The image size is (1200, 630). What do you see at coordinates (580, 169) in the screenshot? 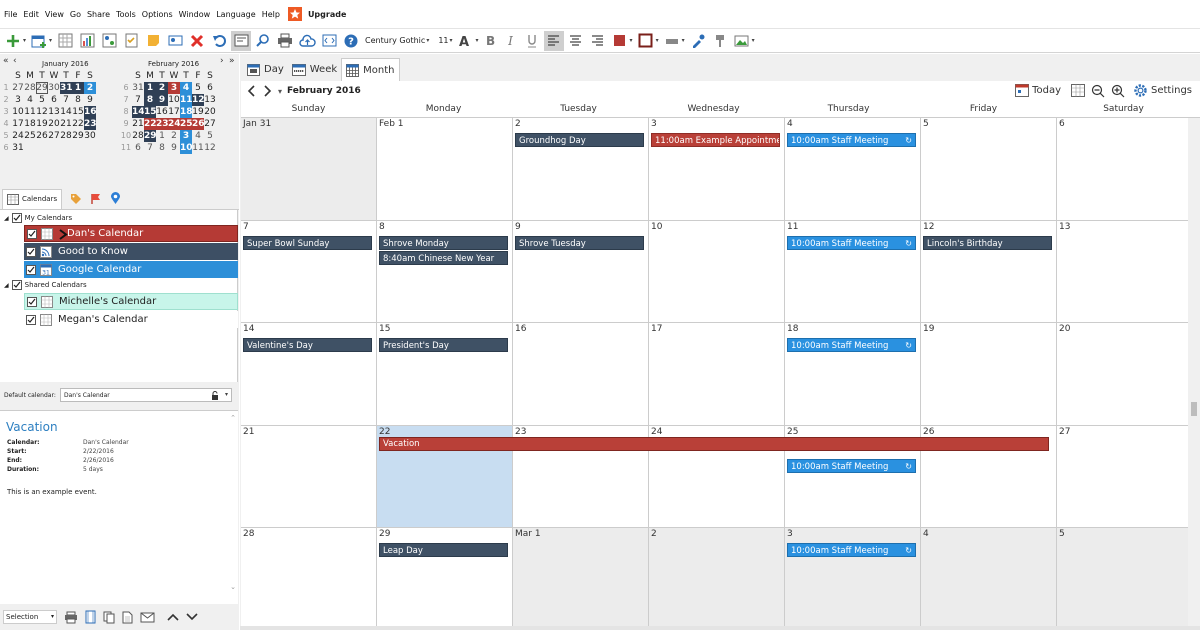
I see `day-cell: 2 Groundhog Day` at bounding box center [580, 169].